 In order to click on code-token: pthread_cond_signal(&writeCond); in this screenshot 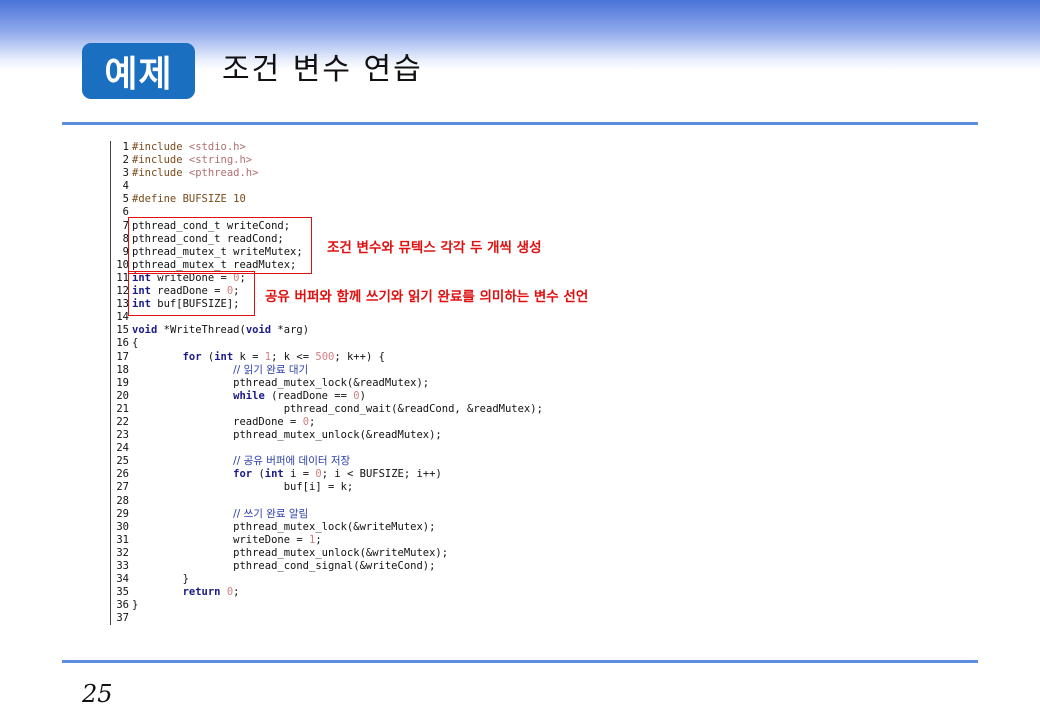, I will do `click(284, 566)`.